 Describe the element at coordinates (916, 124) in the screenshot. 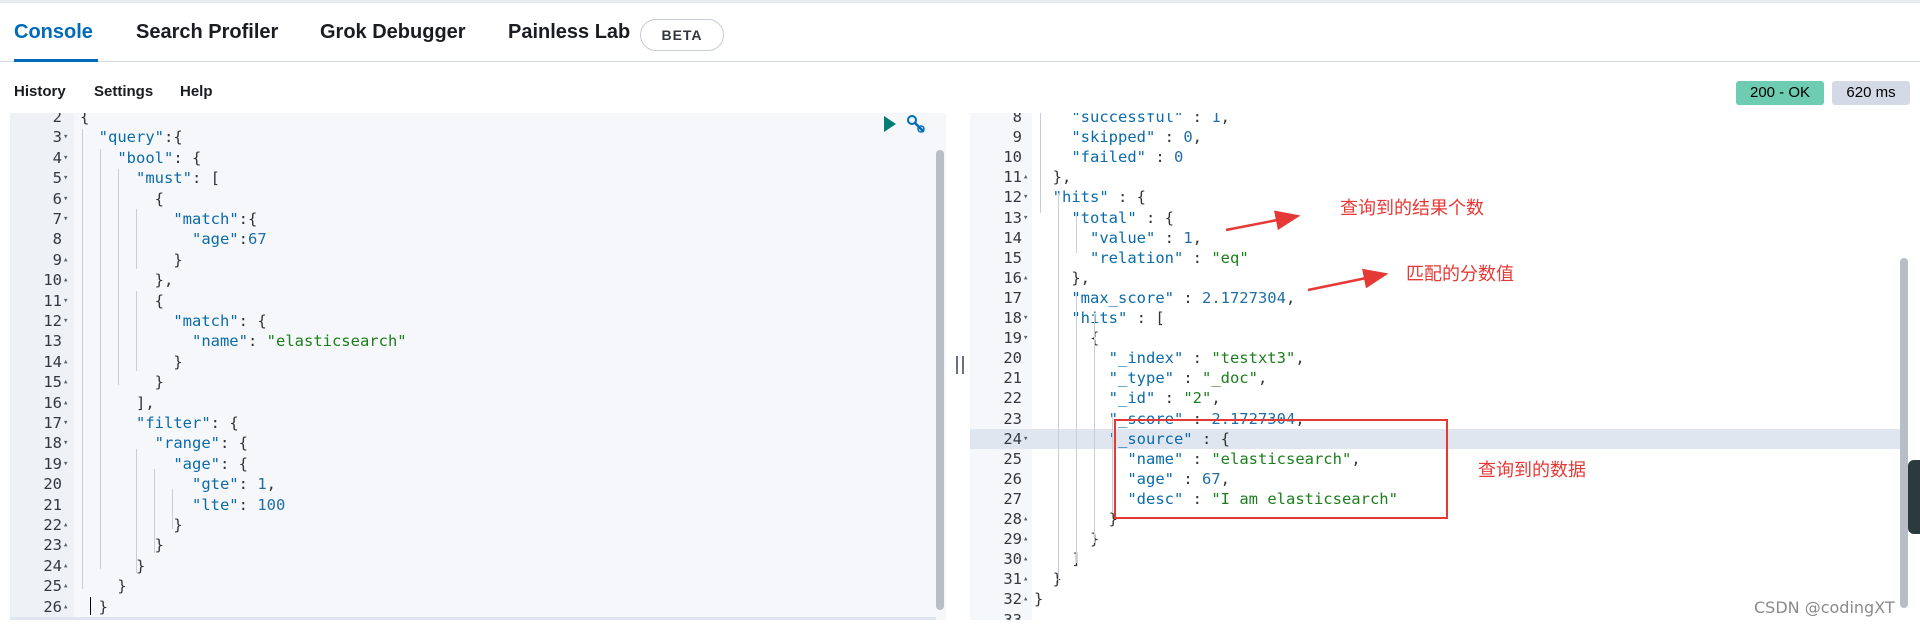

I see `wrench-icon` at that location.